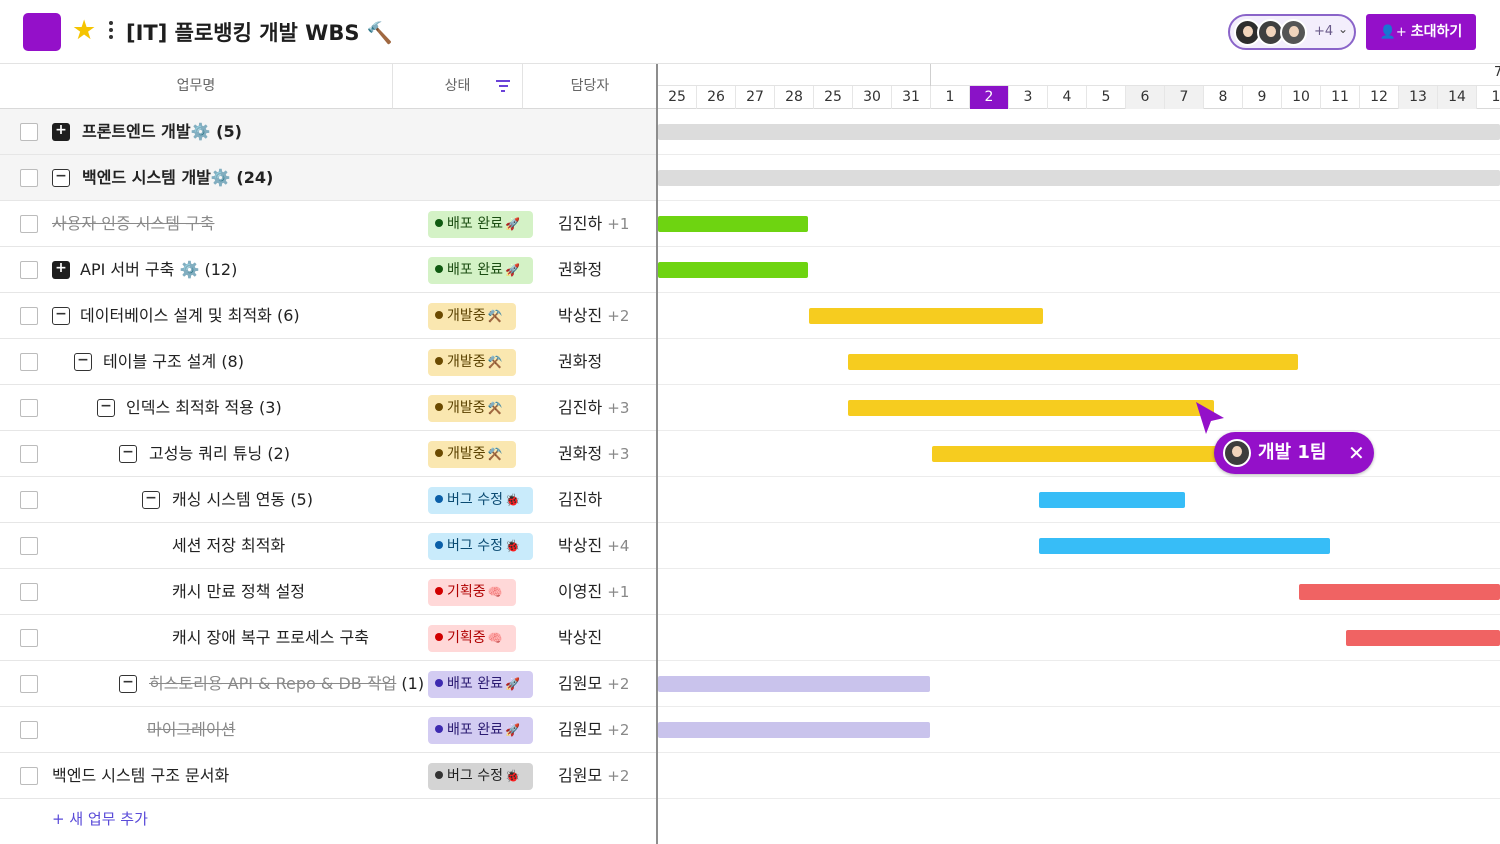 This screenshot has width=1500, height=844. I want to click on assignee: 이영진 +1, so click(593, 592).